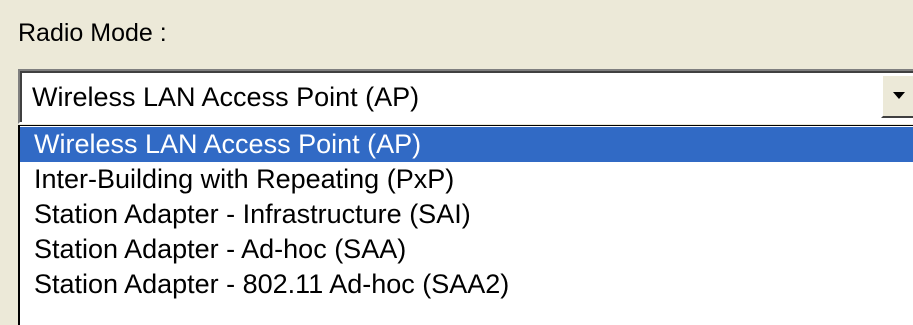 The image size is (913, 325). What do you see at coordinates (226, 97) in the screenshot?
I see `radio-mode-selected-value: Wireless LAN Access Point (AP)` at bounding box center [226, 97].